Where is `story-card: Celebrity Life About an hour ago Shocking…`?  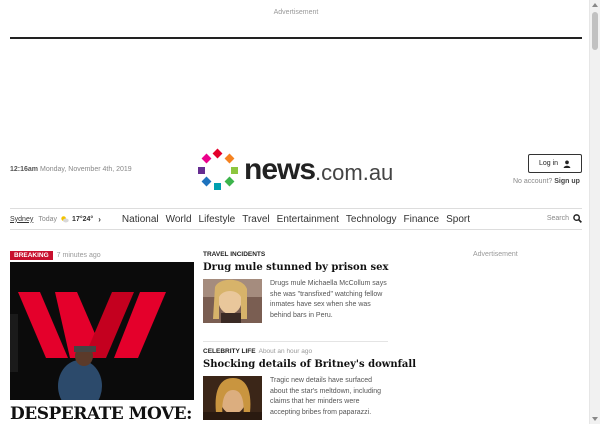 story-card: Celebrity Life About an hour ago Shocking… is located at coordinates (309, 384).